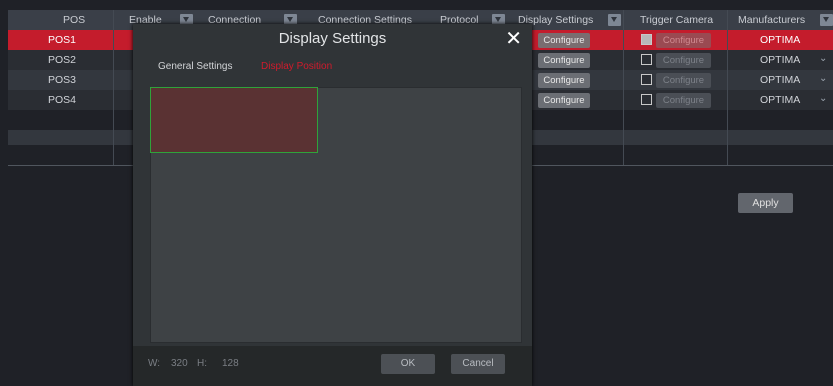  What do you see at coordinates (74, 20) in the screenshot?
I see `header-pos: POS` at bounding box center [74, 20].